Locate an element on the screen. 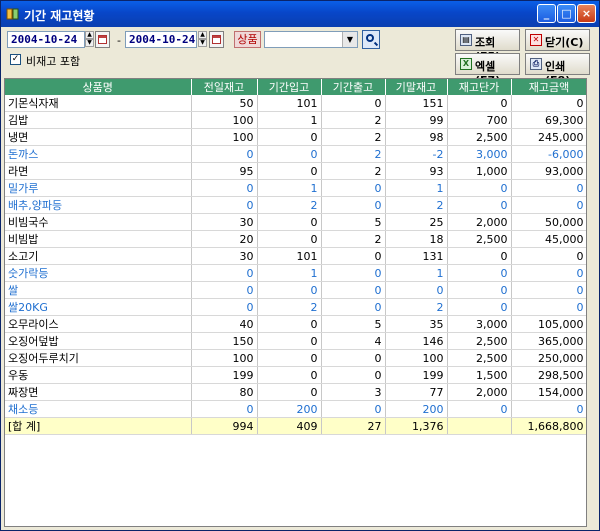  grid-scrollbar-area is located at coordinates (593, 302).